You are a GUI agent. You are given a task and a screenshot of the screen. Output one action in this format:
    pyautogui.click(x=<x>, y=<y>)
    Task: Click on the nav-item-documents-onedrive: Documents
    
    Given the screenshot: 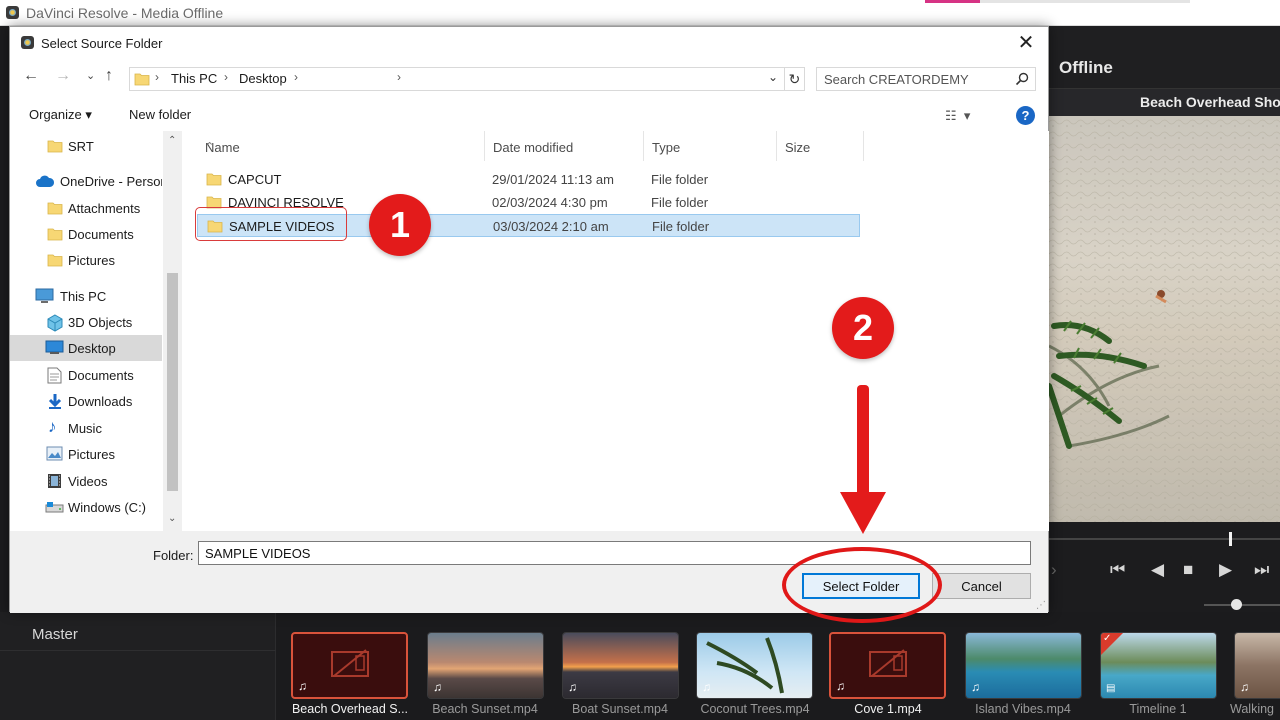 What is the action you would take?
    pyautogui.click(x=86, y=234)
    